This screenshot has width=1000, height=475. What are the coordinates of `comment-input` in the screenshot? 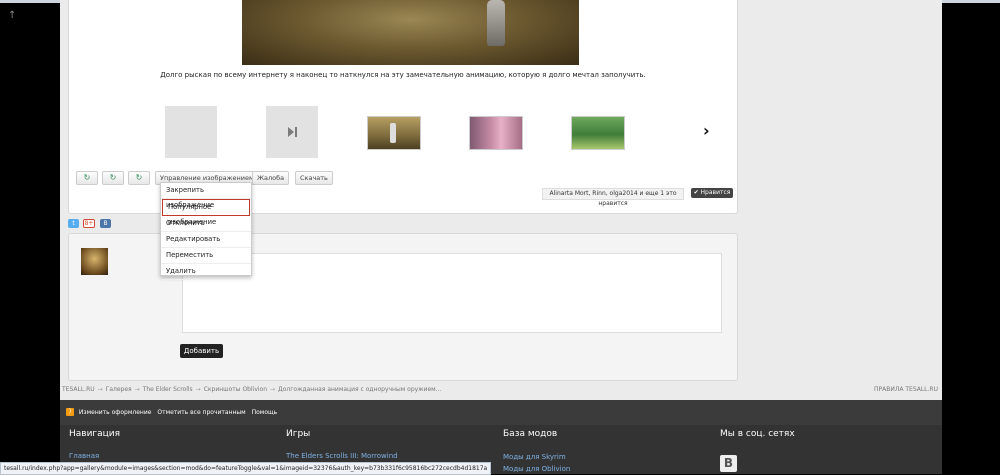 It's located at (452, 293).